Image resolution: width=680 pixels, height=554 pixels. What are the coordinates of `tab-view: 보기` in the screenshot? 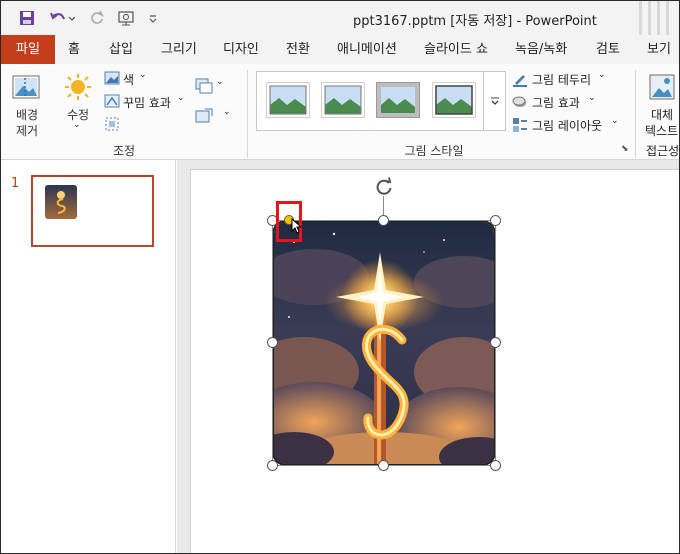 It's located at (659, 49).